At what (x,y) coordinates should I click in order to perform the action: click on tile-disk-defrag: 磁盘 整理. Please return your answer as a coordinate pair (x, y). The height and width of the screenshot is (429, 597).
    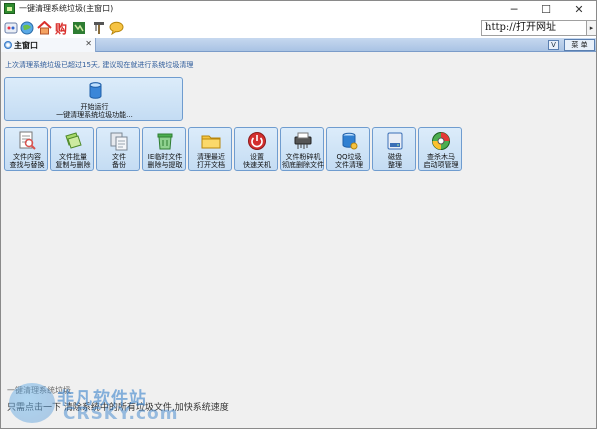
    Looking at the image, I should click on (394, 149).